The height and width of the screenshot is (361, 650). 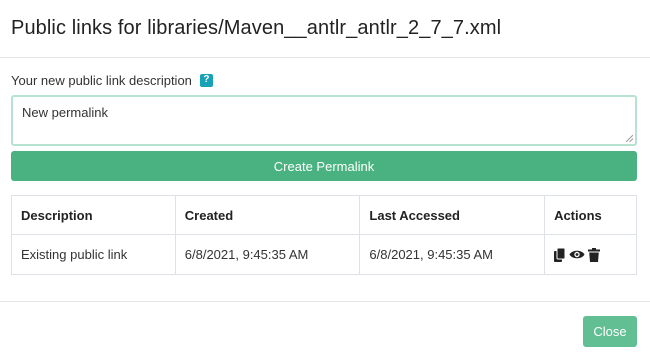 What do you see at coordinates (590, 215) in the screenshot?
I see `header-actions: Actions` at bounding box center [590, 215].